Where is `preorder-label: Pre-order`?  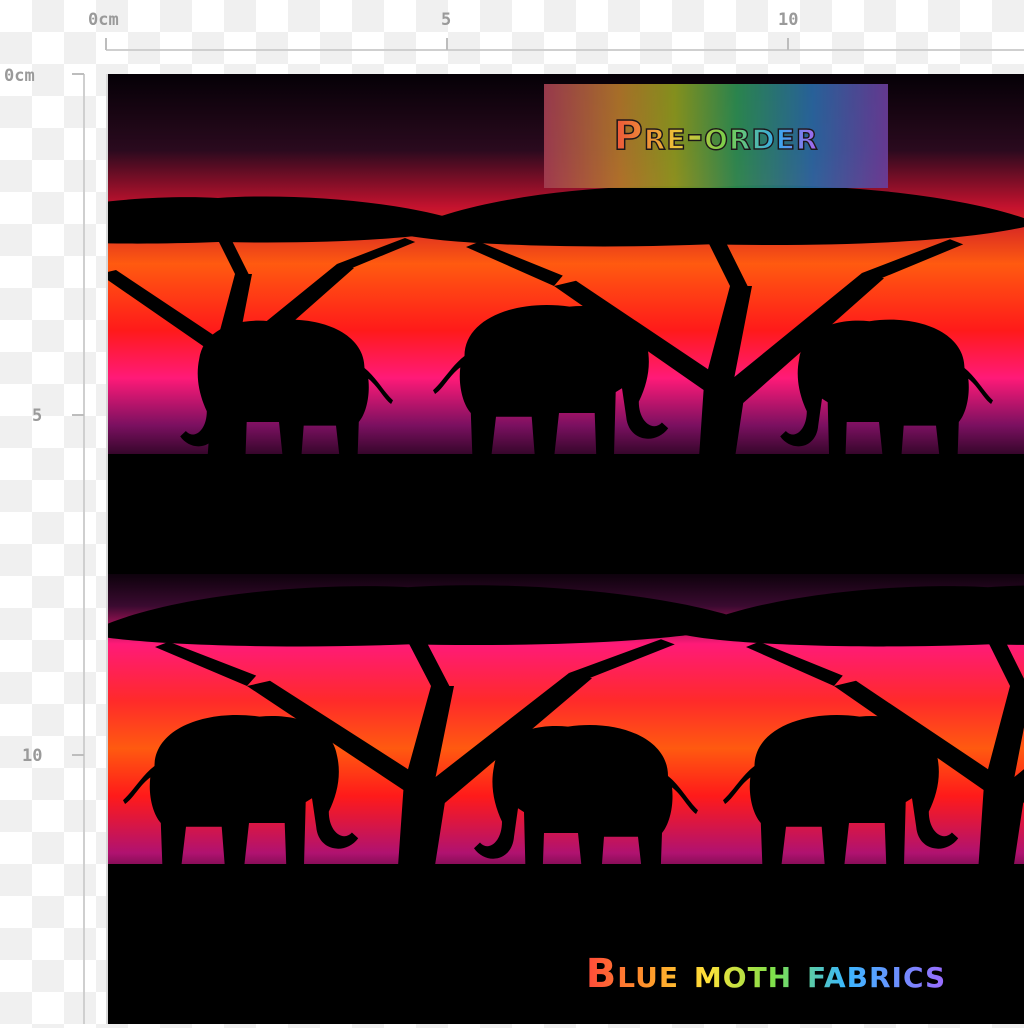 preorder-label: Pre-order is located at coordinates (716, 136).